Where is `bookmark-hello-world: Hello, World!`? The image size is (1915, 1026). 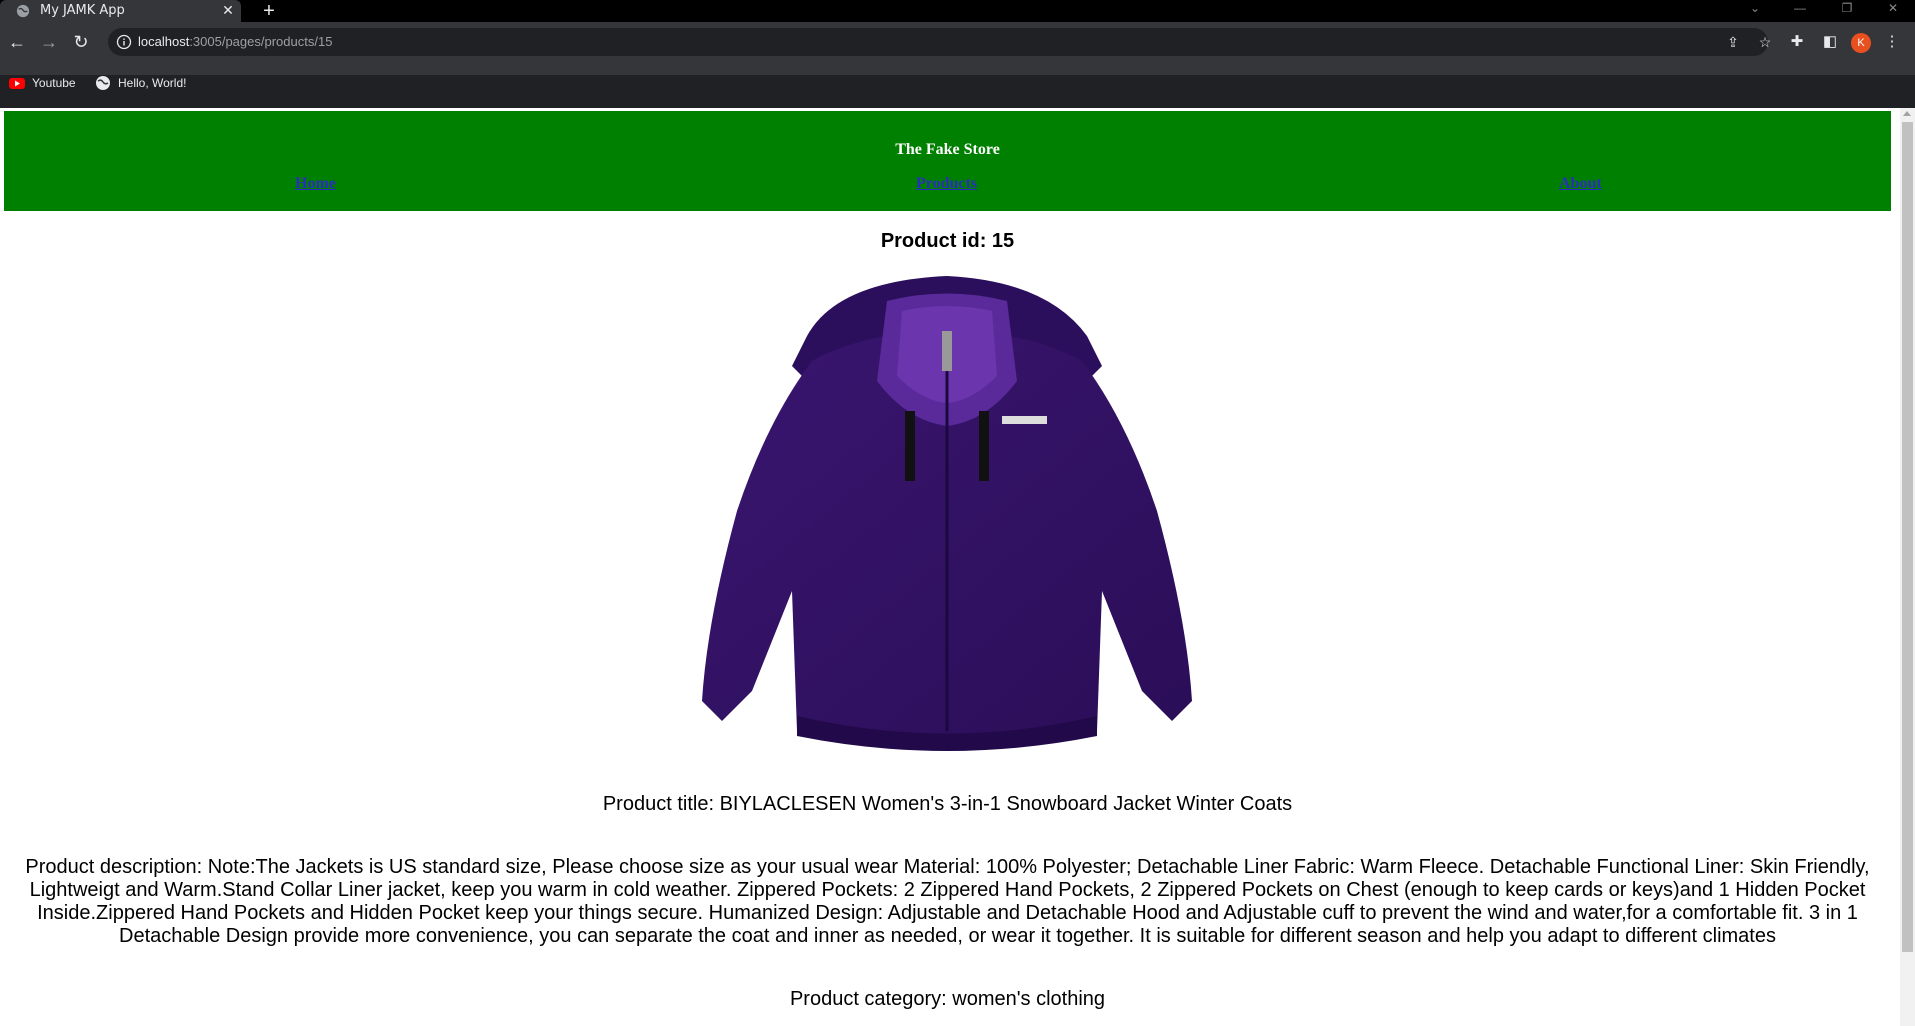 bookmark-hello-world: Hello, World! is located at coordinates (140, 83).